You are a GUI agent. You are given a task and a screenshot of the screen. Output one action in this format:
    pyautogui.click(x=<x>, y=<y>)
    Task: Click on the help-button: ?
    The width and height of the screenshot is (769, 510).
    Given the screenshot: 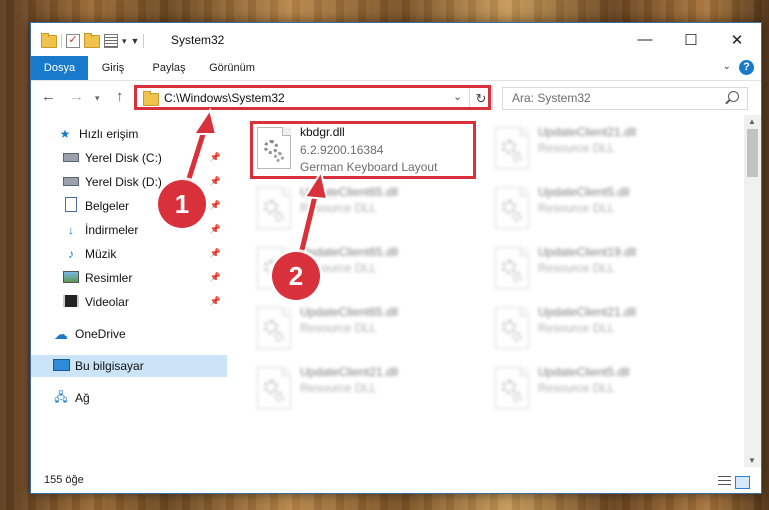 What is the action you would take?
    pyautogui.click(x=746, y=67)
    